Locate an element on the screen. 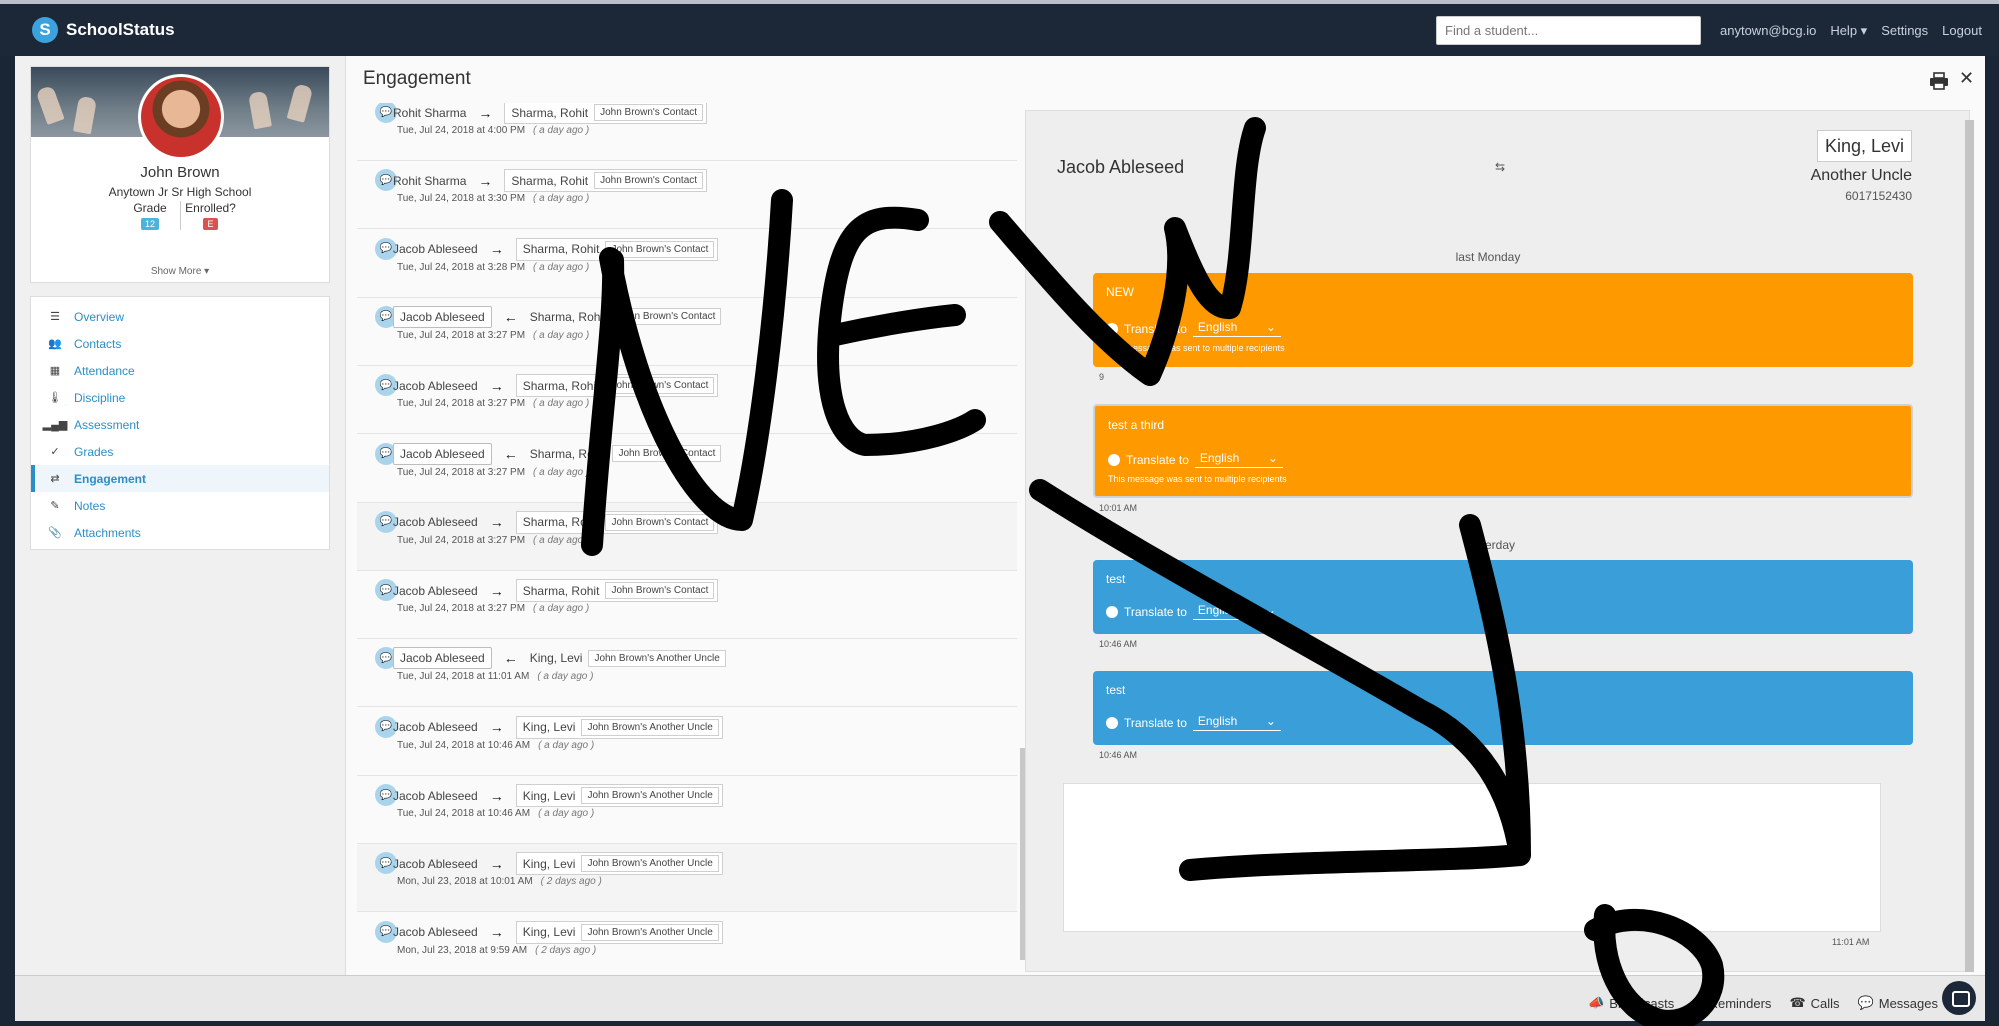 This screenshot has width=1999, height=1026. nav-item-label: Engagement is located at coordinates (110, 478).